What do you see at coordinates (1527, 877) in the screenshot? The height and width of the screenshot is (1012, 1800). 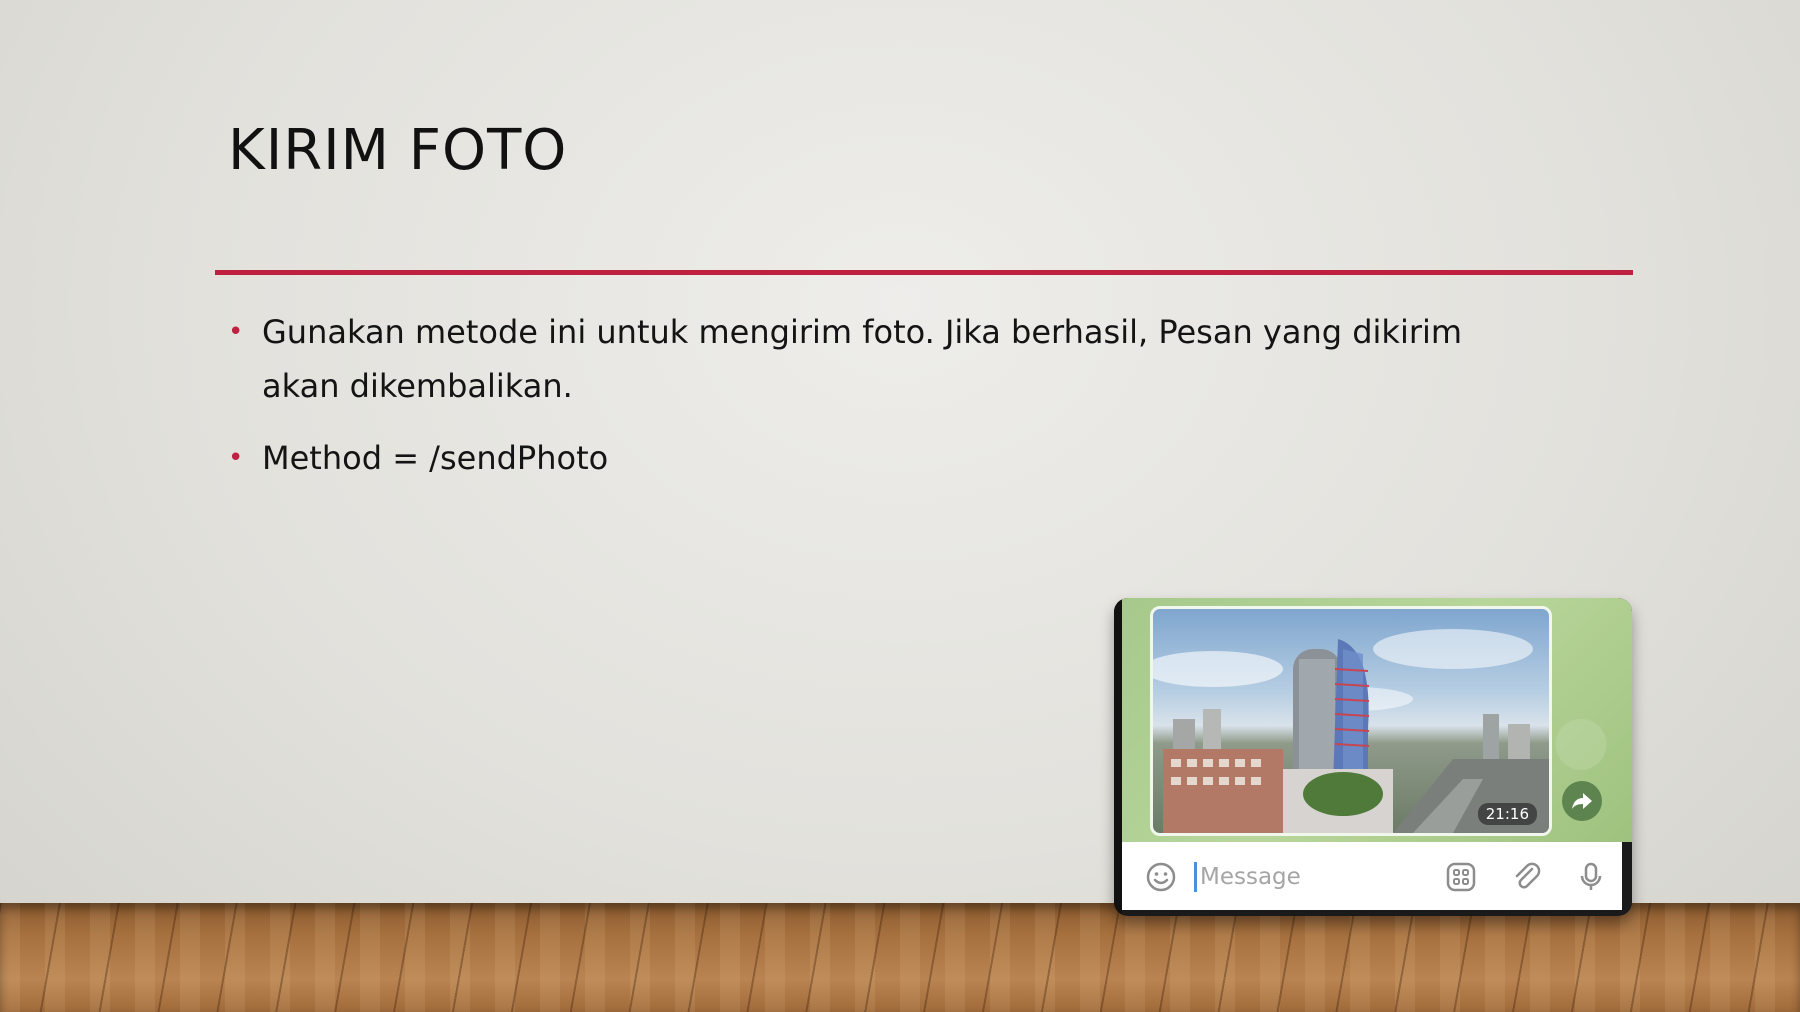 I see `paperclip-icon` at bounding box center [1527, 877].